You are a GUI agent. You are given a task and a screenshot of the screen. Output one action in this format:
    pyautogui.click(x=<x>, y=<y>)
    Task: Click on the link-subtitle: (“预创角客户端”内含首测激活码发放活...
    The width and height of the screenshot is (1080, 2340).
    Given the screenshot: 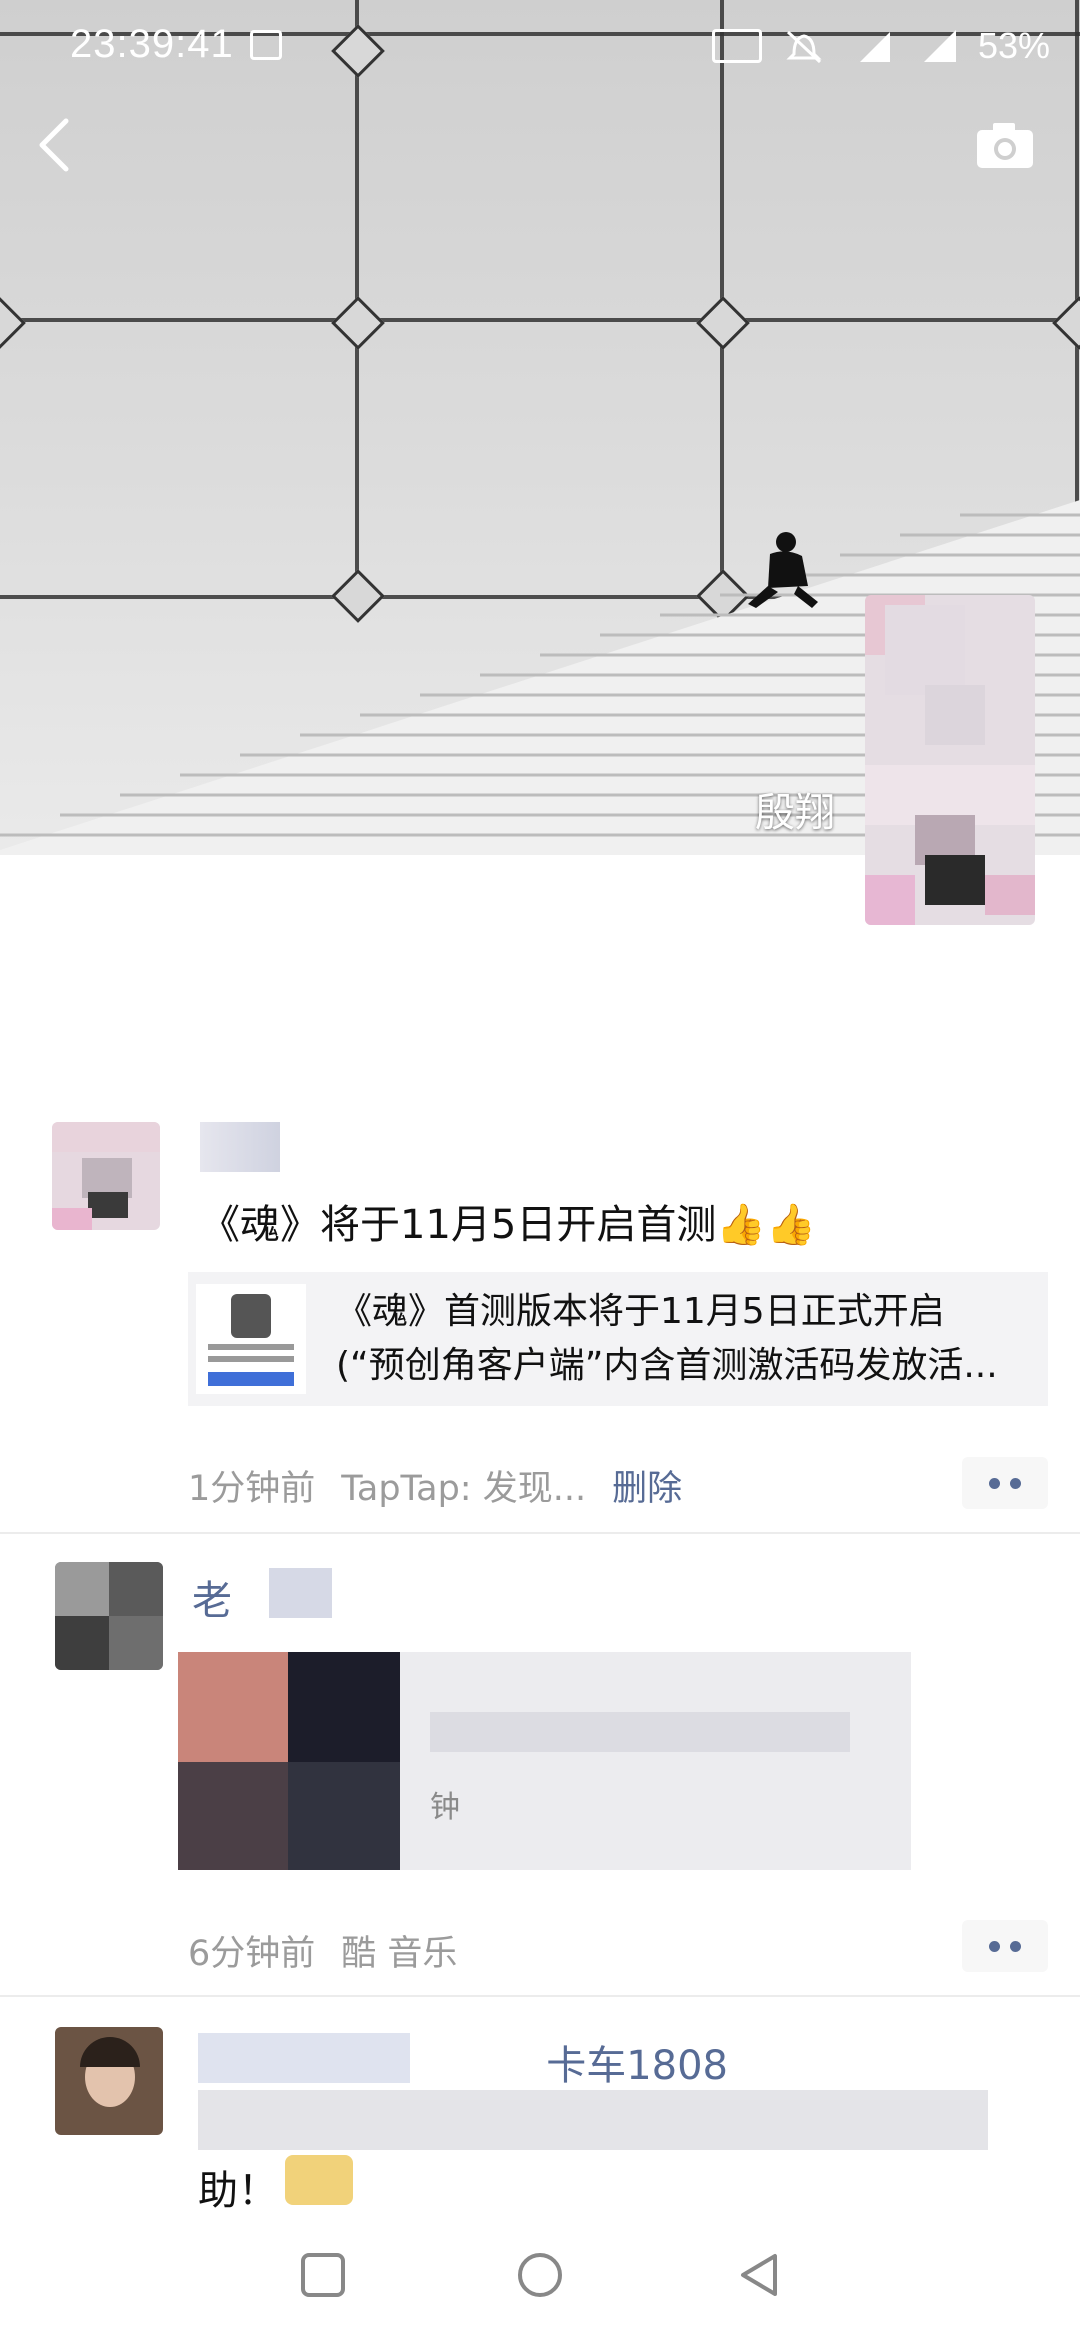 What is the action you would take?
    pyautogui.click(x=667, y=1365)
    